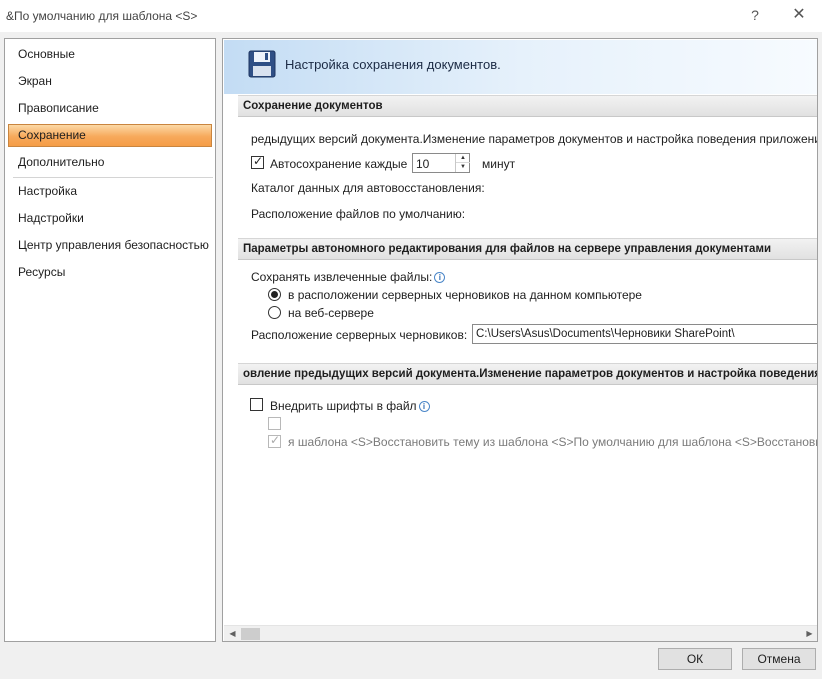 This screenshot has width=822, height=679. I want to click on sidebar-item-resources: Ресурсы, so click(110, 272).